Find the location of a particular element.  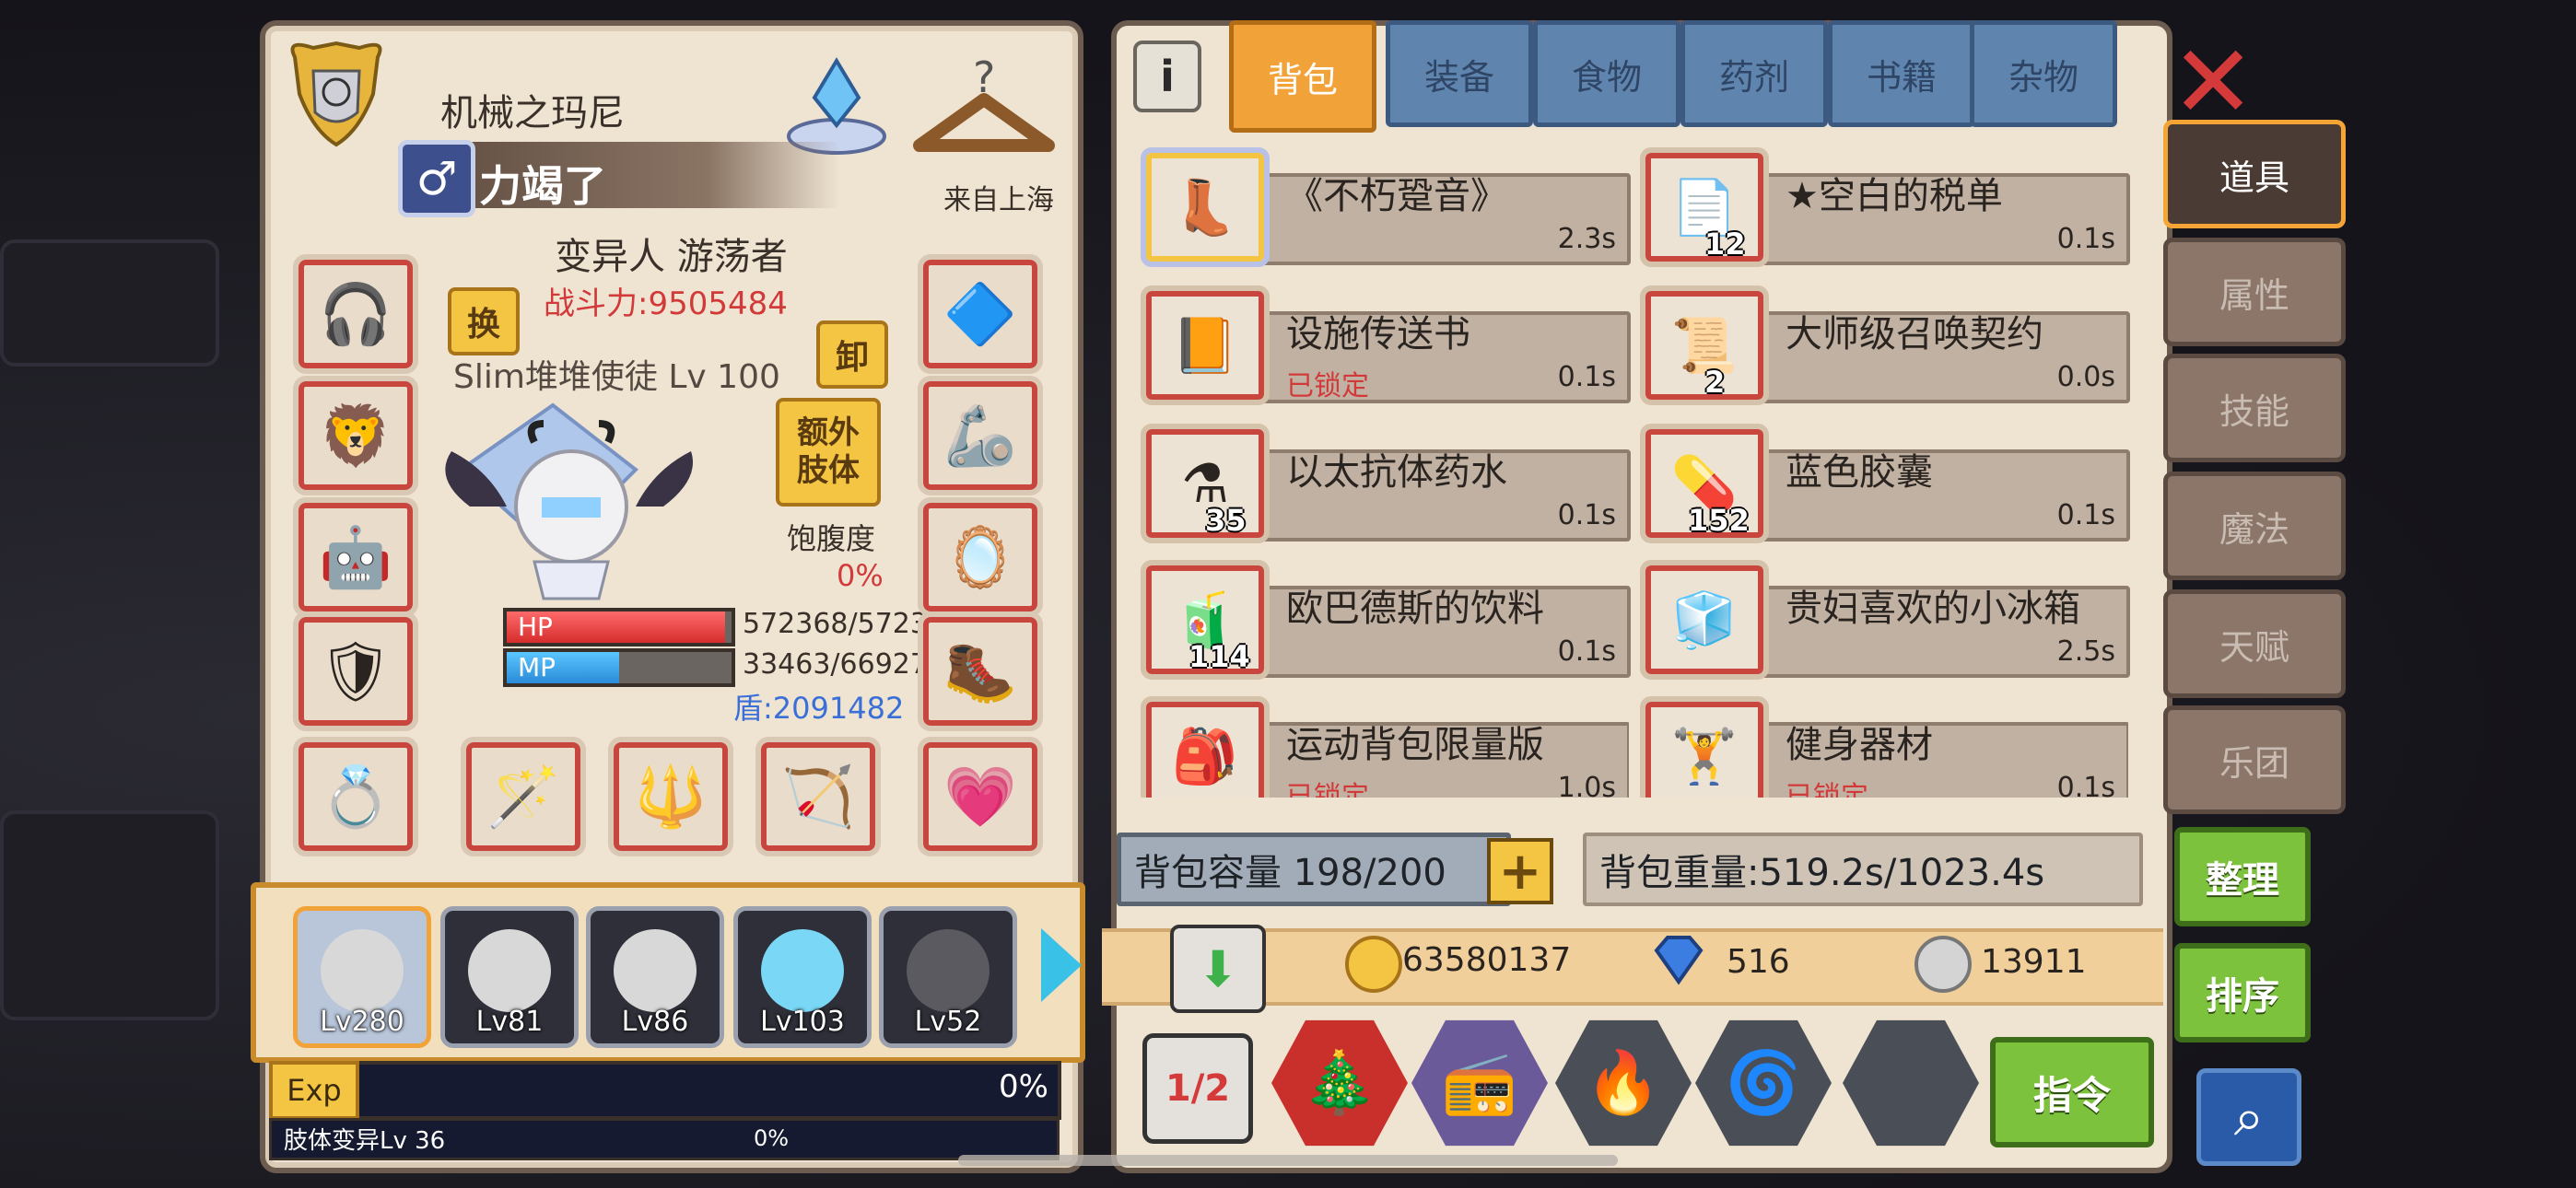

boots-icon: 🥾 is located at coordinates (980, 671).